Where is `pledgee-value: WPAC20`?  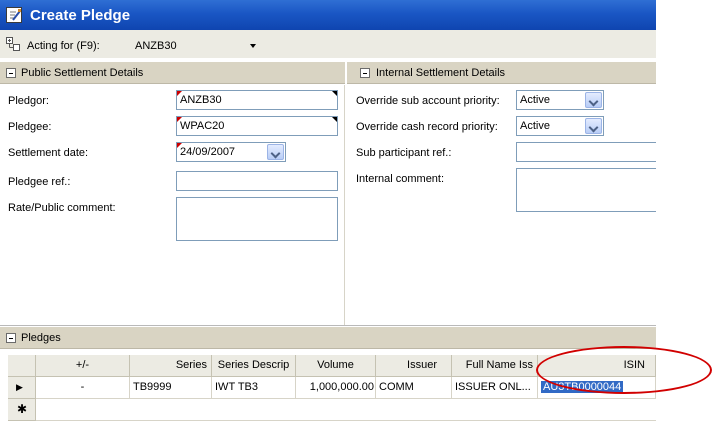 pledgee-value: WPAC20 is located at coordinates (202, 126).